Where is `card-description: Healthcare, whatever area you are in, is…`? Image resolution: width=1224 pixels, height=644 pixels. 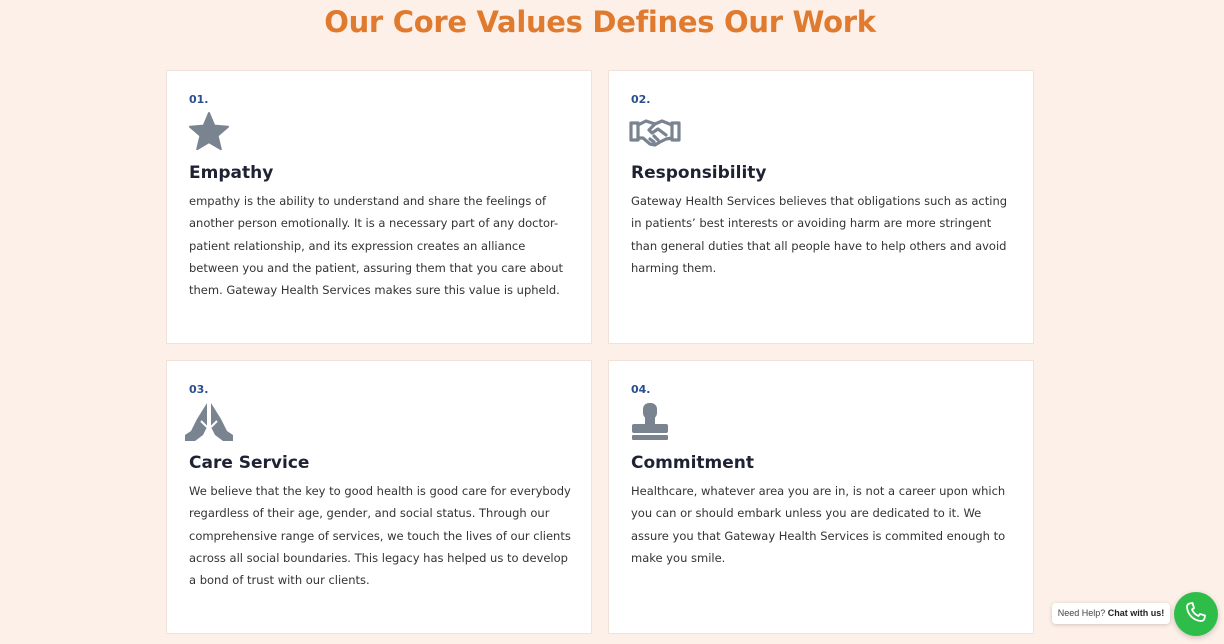
card-description: Healthcare, whatever area you are in, is… is located at coordinates (818, 524).